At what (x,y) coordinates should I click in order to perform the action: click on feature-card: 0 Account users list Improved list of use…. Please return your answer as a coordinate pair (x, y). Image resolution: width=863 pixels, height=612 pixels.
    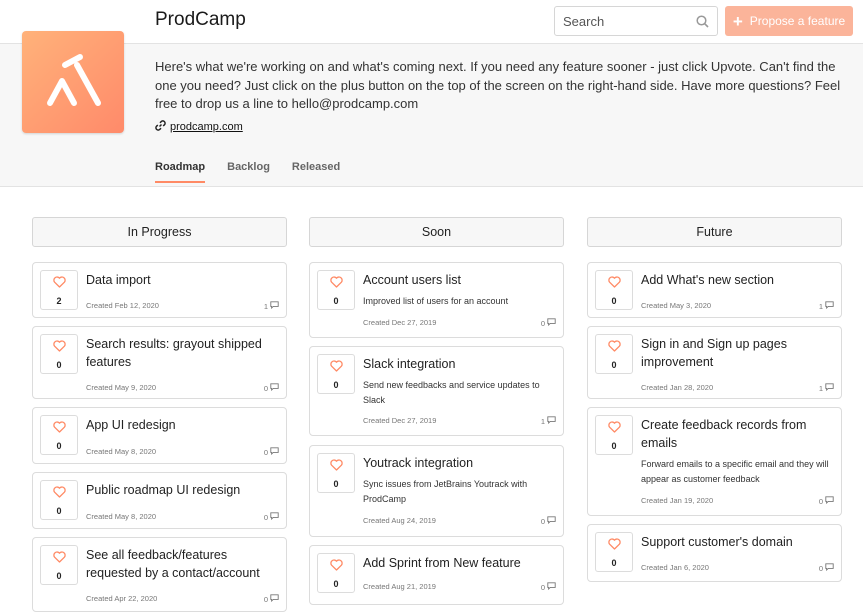
    Looking at the image, I should click on (436, 300).